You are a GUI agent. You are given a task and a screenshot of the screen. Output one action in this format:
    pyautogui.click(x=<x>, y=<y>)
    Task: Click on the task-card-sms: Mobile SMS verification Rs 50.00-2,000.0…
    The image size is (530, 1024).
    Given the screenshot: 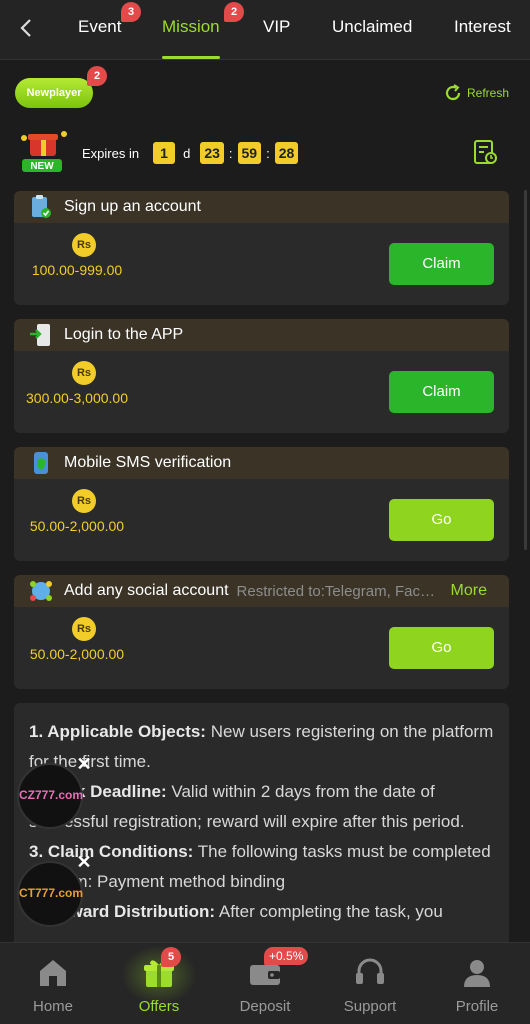 What is the action you would take?
    pyautogui.click(x=261, y=504)
    